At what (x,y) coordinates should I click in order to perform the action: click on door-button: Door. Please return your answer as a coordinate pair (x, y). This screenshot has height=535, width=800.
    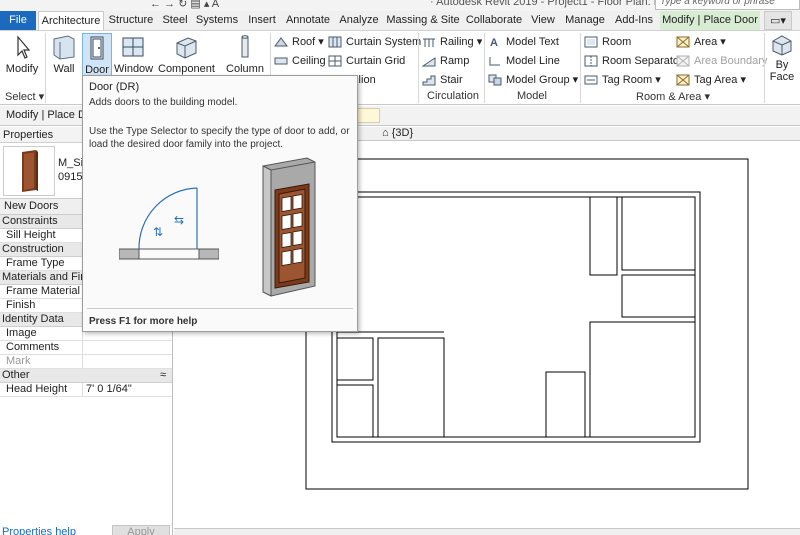
    Looking at the image, I should click on (97, 55).